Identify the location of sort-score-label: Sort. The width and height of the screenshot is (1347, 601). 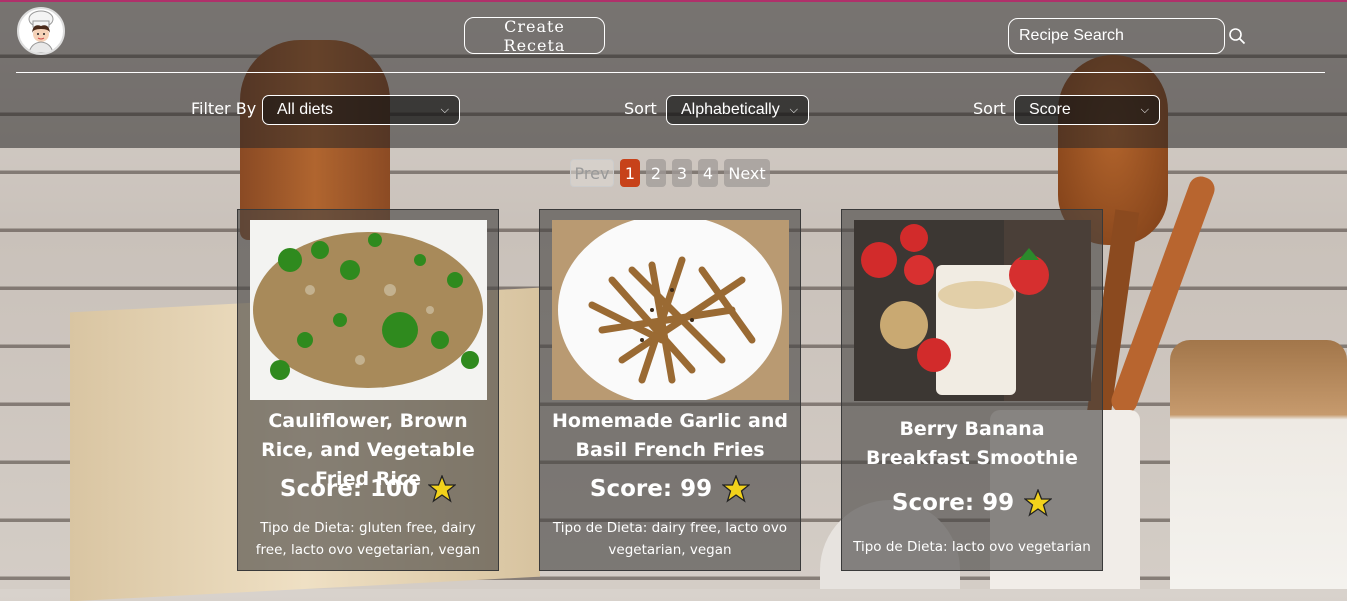
(989, 108).